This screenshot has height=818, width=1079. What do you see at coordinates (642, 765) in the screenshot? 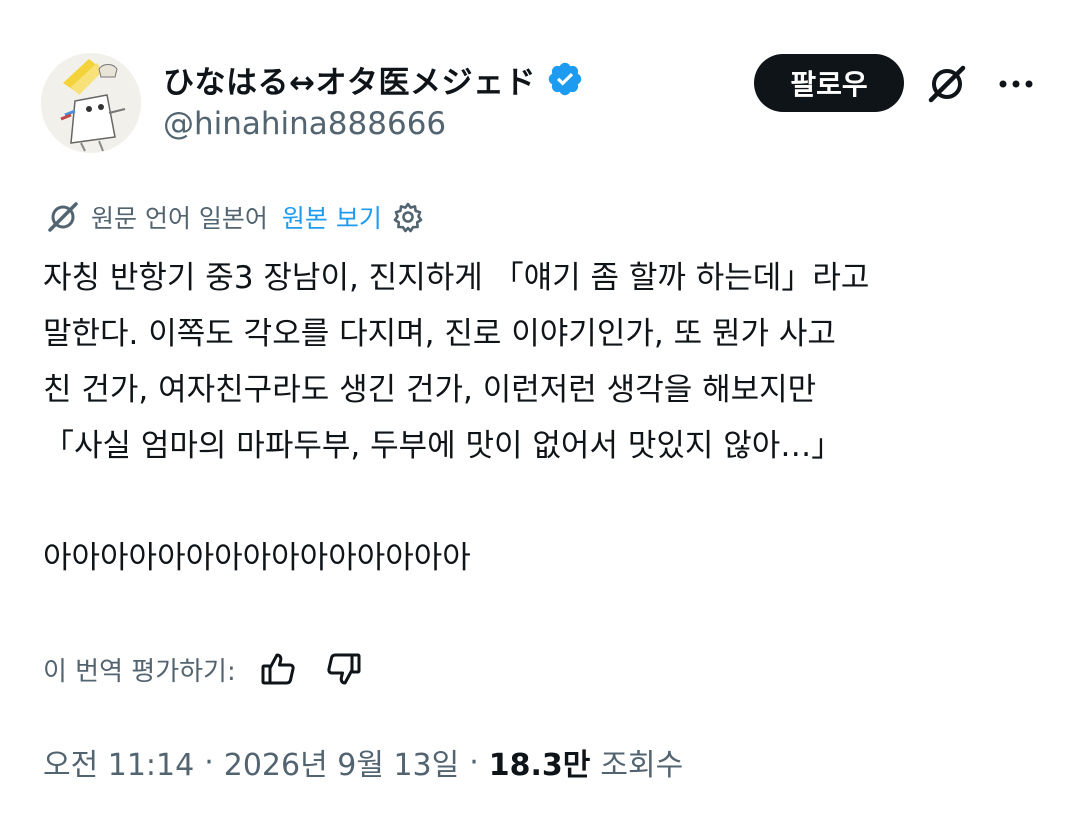
I see `views-label: 조회수` at bounding box center [642, 765].